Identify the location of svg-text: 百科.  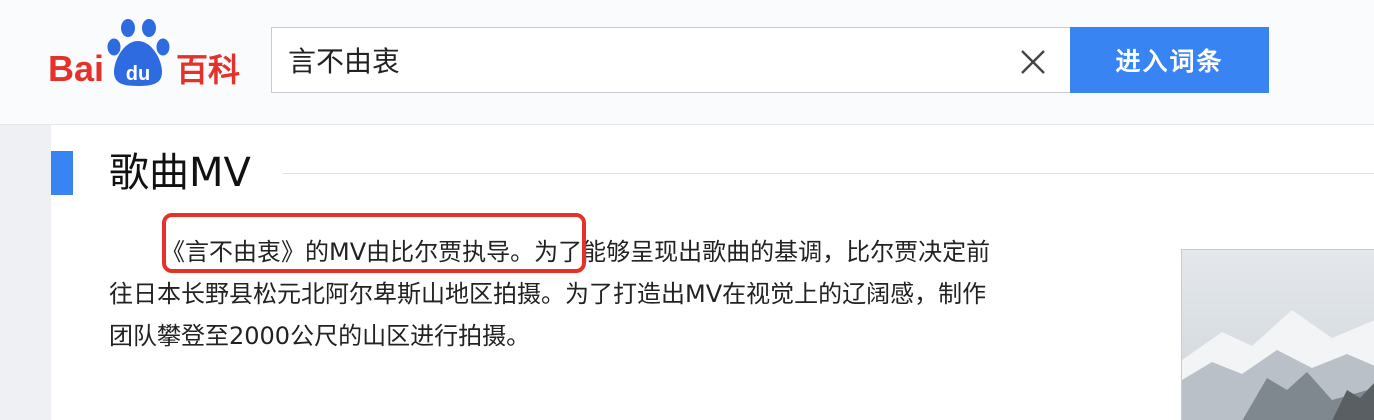
(208, 70).